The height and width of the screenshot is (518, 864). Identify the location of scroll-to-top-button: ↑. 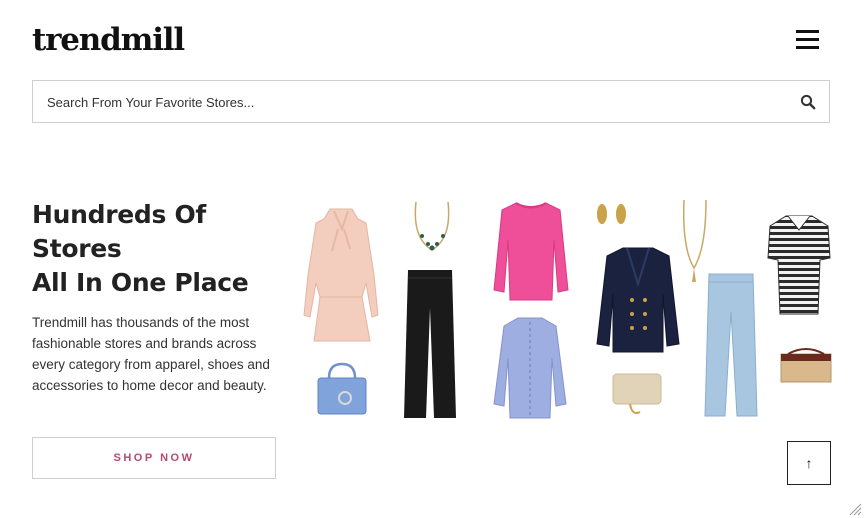
(809, 463).